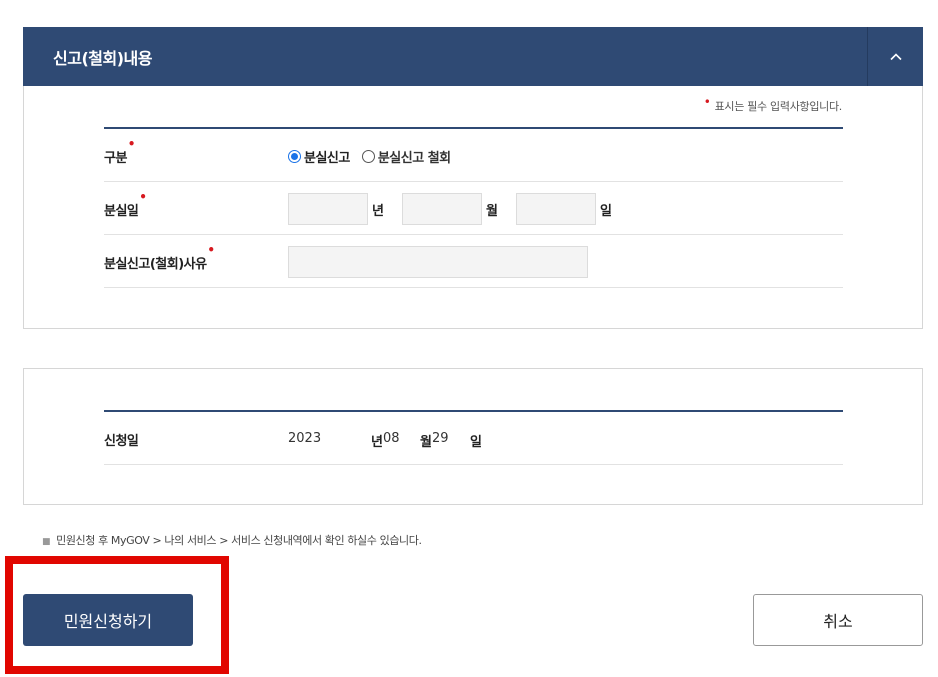 The width and height of the screenshot is (938, 677). I want to click on section-header: 신고(철회)내용, so click(473, 56).